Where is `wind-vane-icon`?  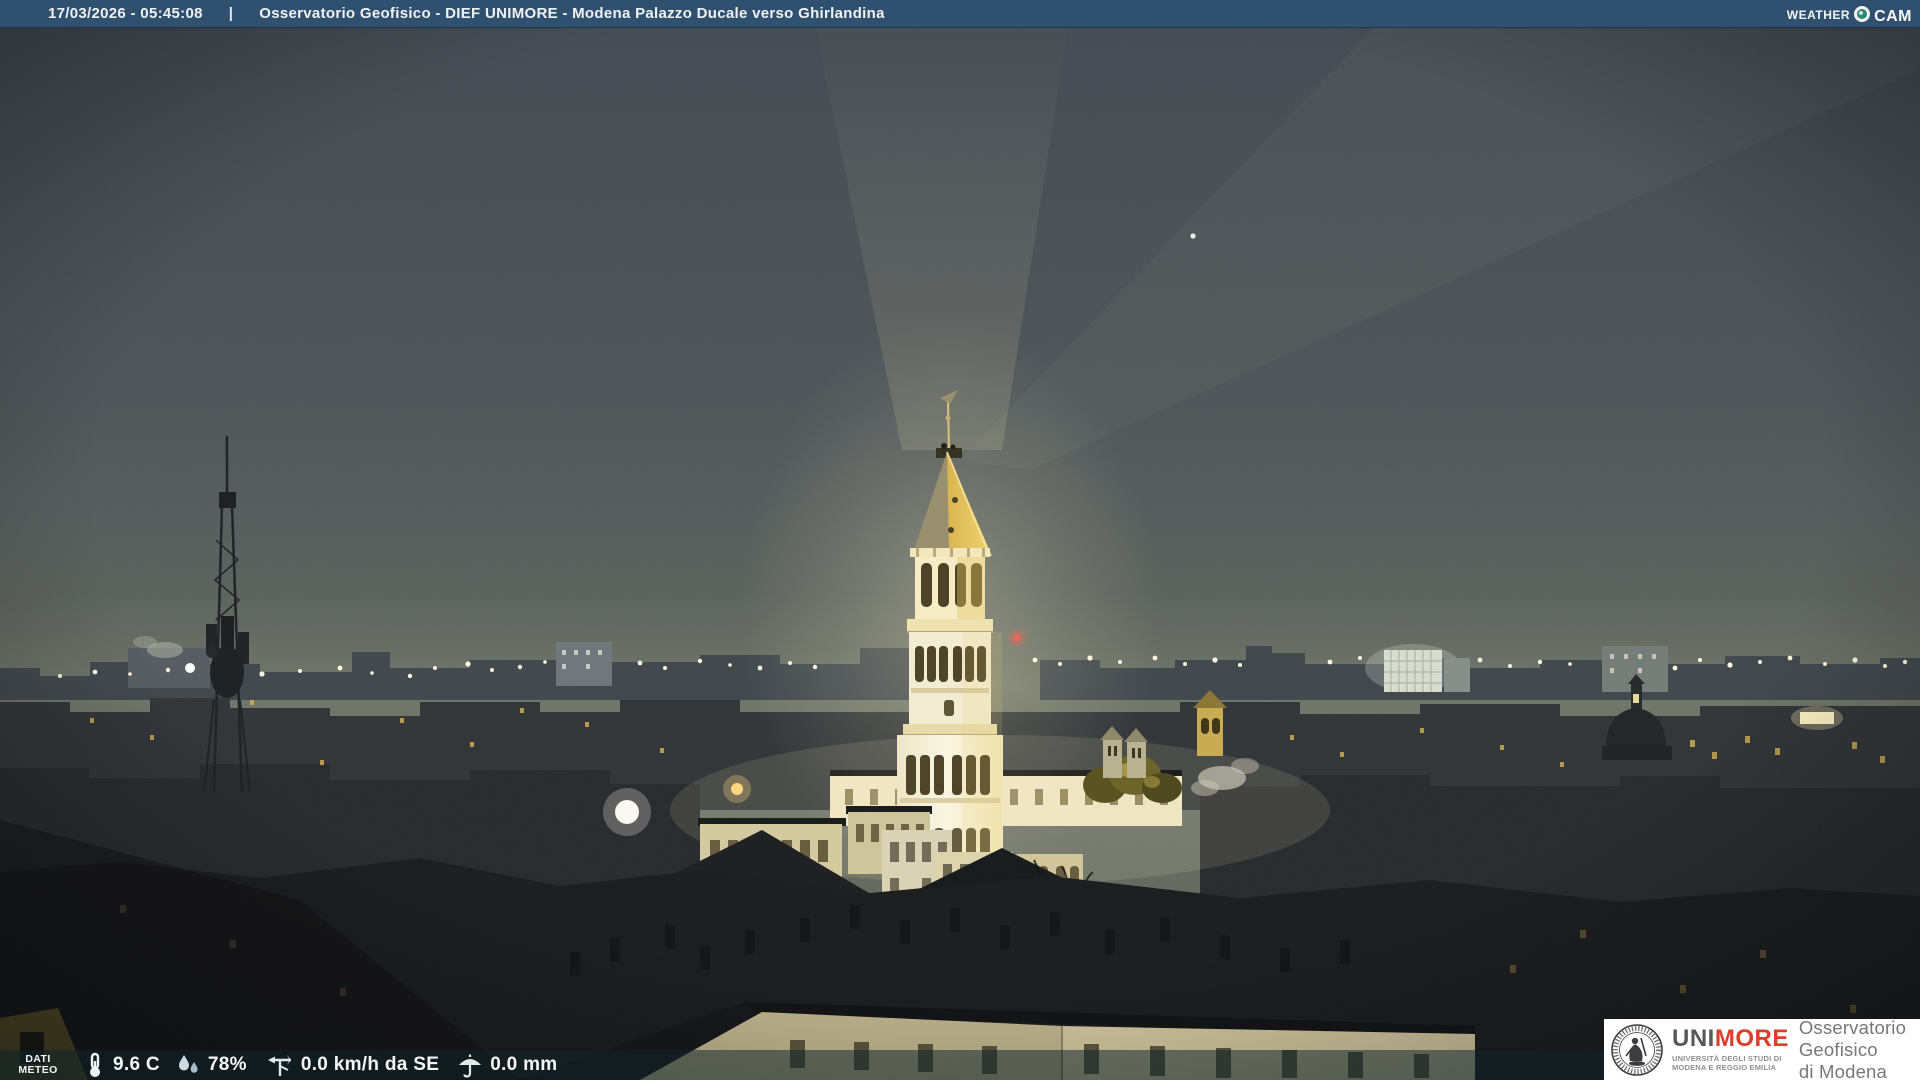
wind-vane-icon is located at coordinates (279, 1065).